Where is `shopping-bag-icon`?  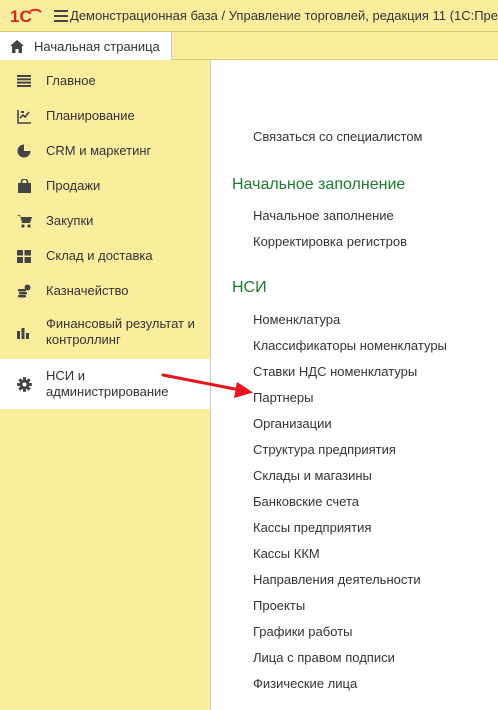 shopping-bag-icon is located at coordinates (24, 186).